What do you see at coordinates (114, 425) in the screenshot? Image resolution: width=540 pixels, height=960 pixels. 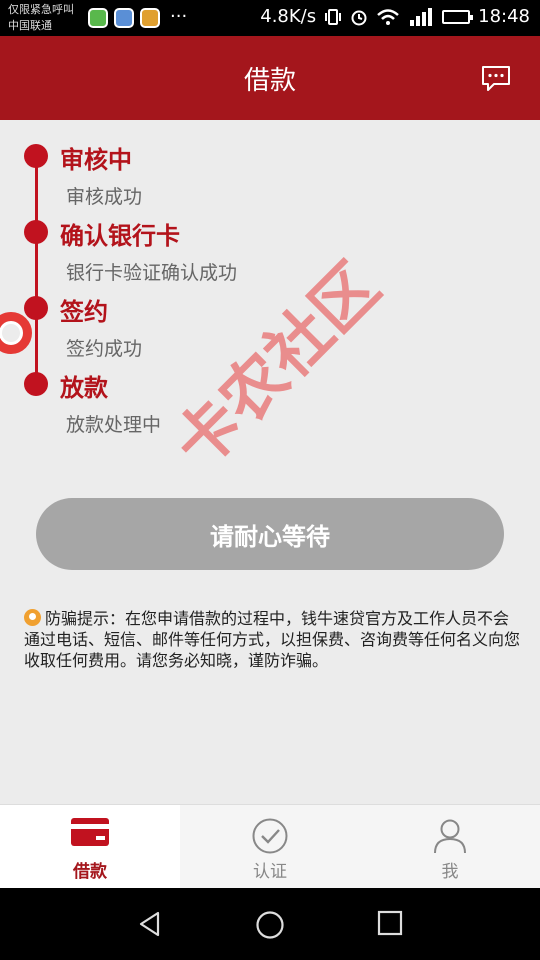 I see `step-subtitle: 放款处理中` at bounding box center [114, 425].